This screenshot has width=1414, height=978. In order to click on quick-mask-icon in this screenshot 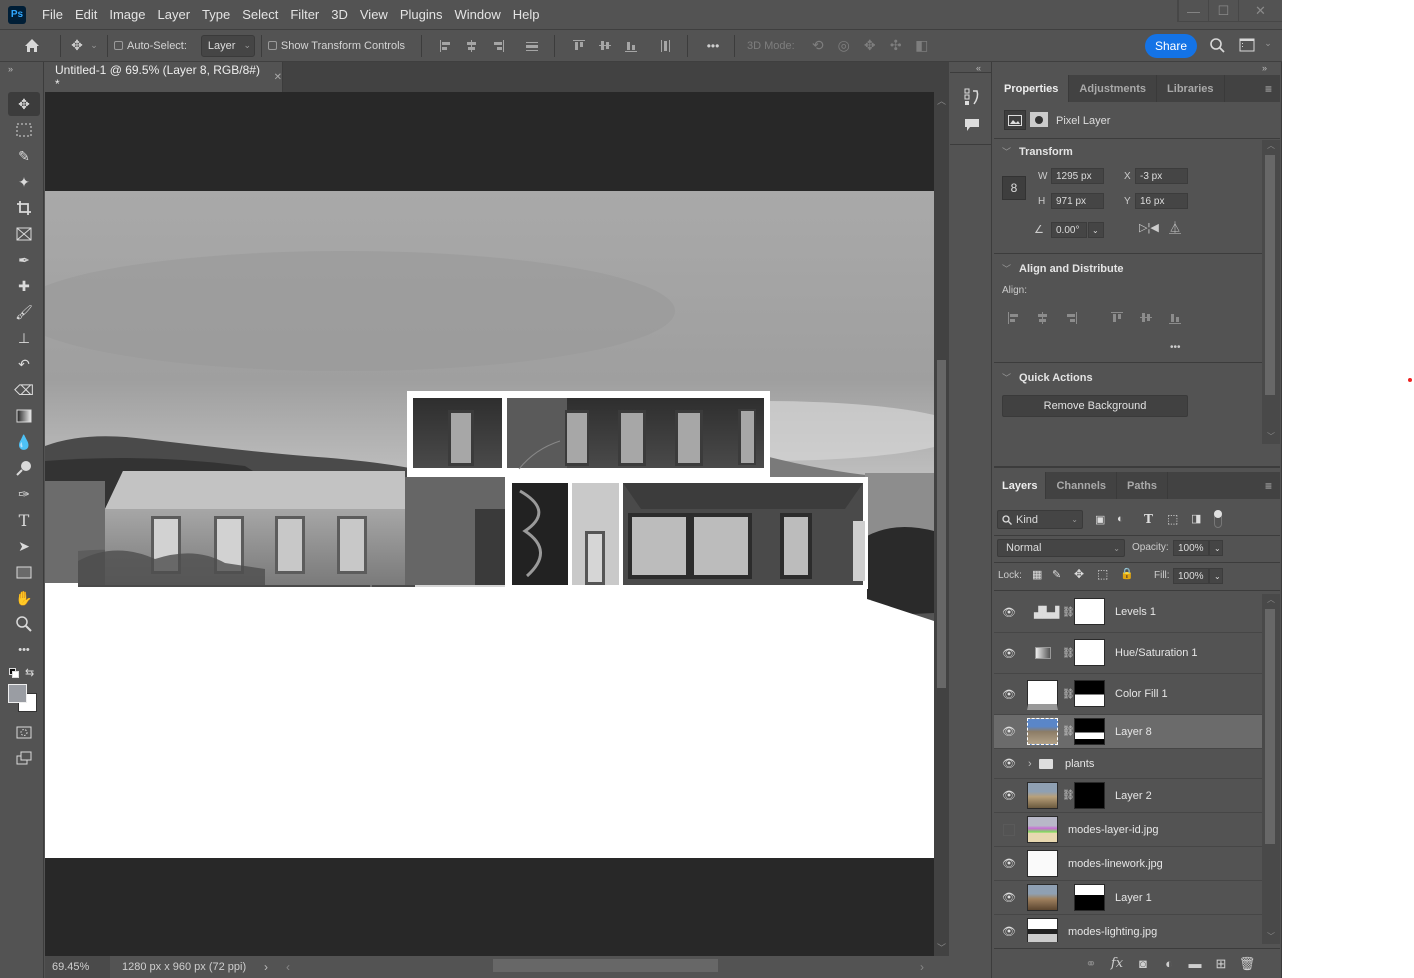, I will do `click(24, 732)`.